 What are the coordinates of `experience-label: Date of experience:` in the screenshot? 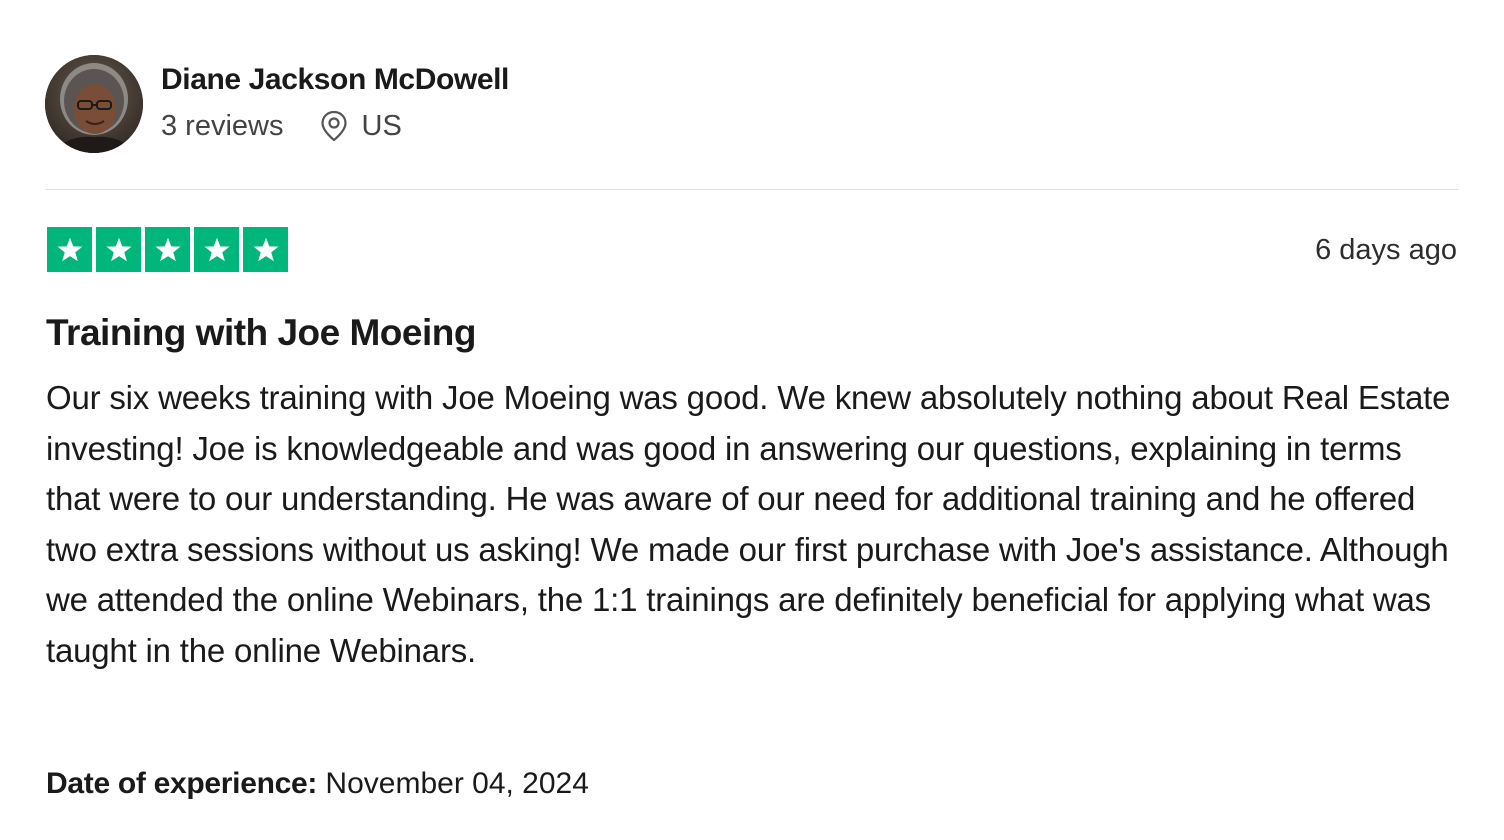 It's located at (182, 783).